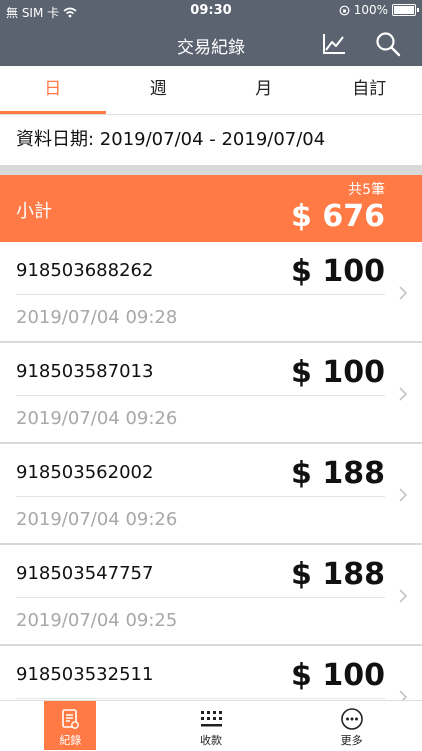 The height and width of the screenshot is (751, 422). I want to click on nav-records: 紀錄, so click(70, 726).